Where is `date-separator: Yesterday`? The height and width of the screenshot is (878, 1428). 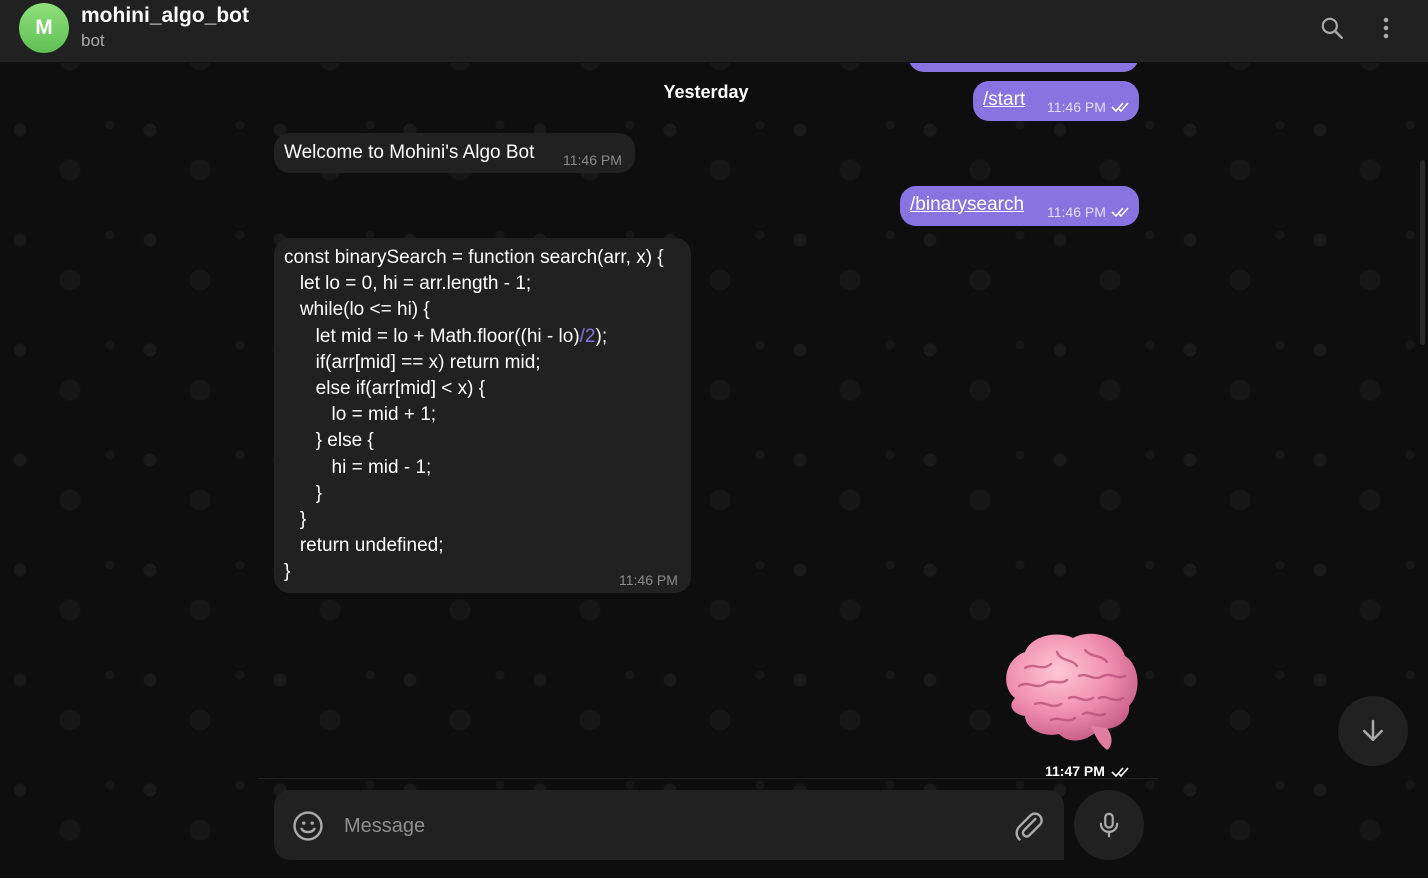 date-separator: Yesterday is located at coordinates (706, 91).